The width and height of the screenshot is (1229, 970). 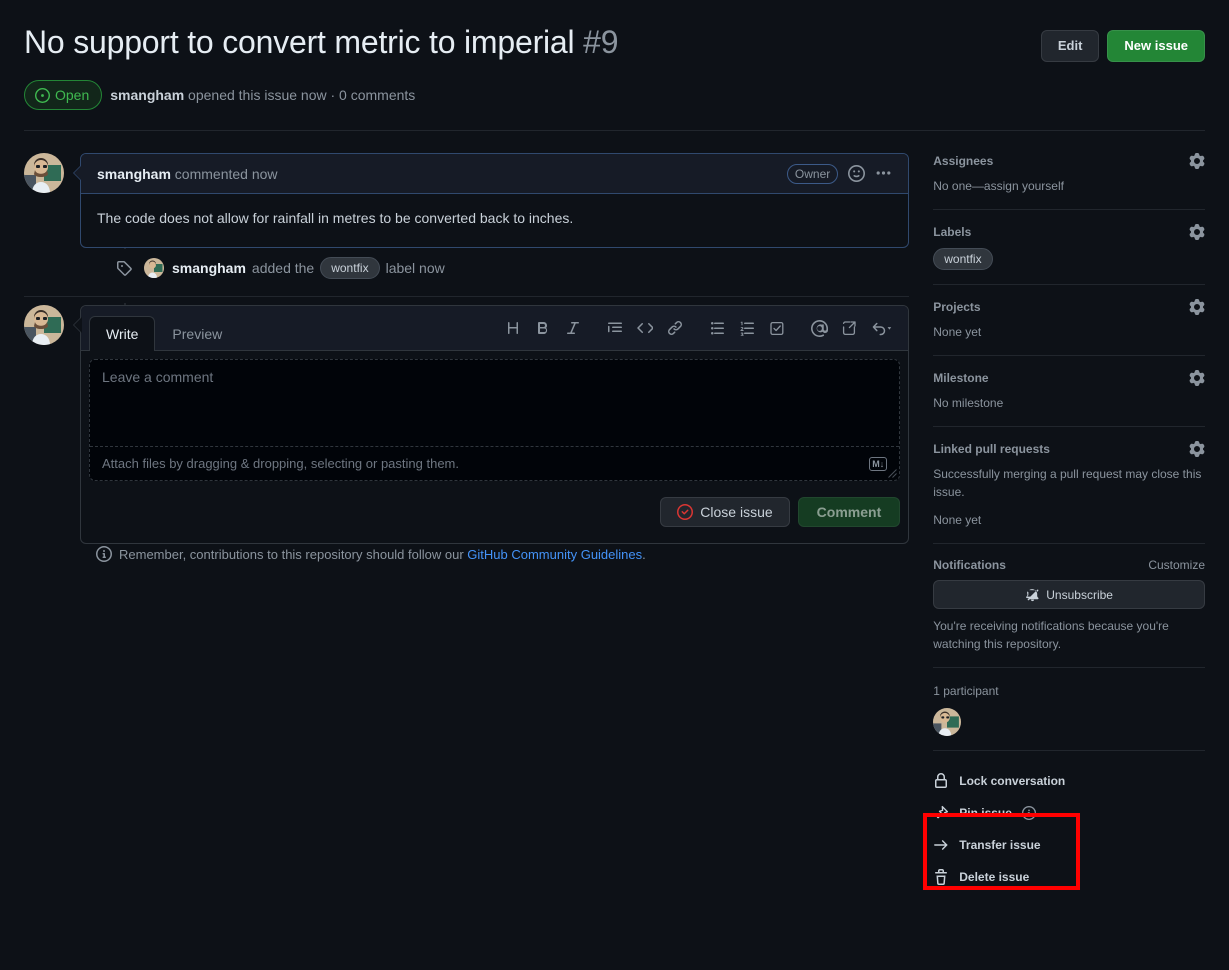 I want to click on reference-issue-icon, so click(x=849, y=328).